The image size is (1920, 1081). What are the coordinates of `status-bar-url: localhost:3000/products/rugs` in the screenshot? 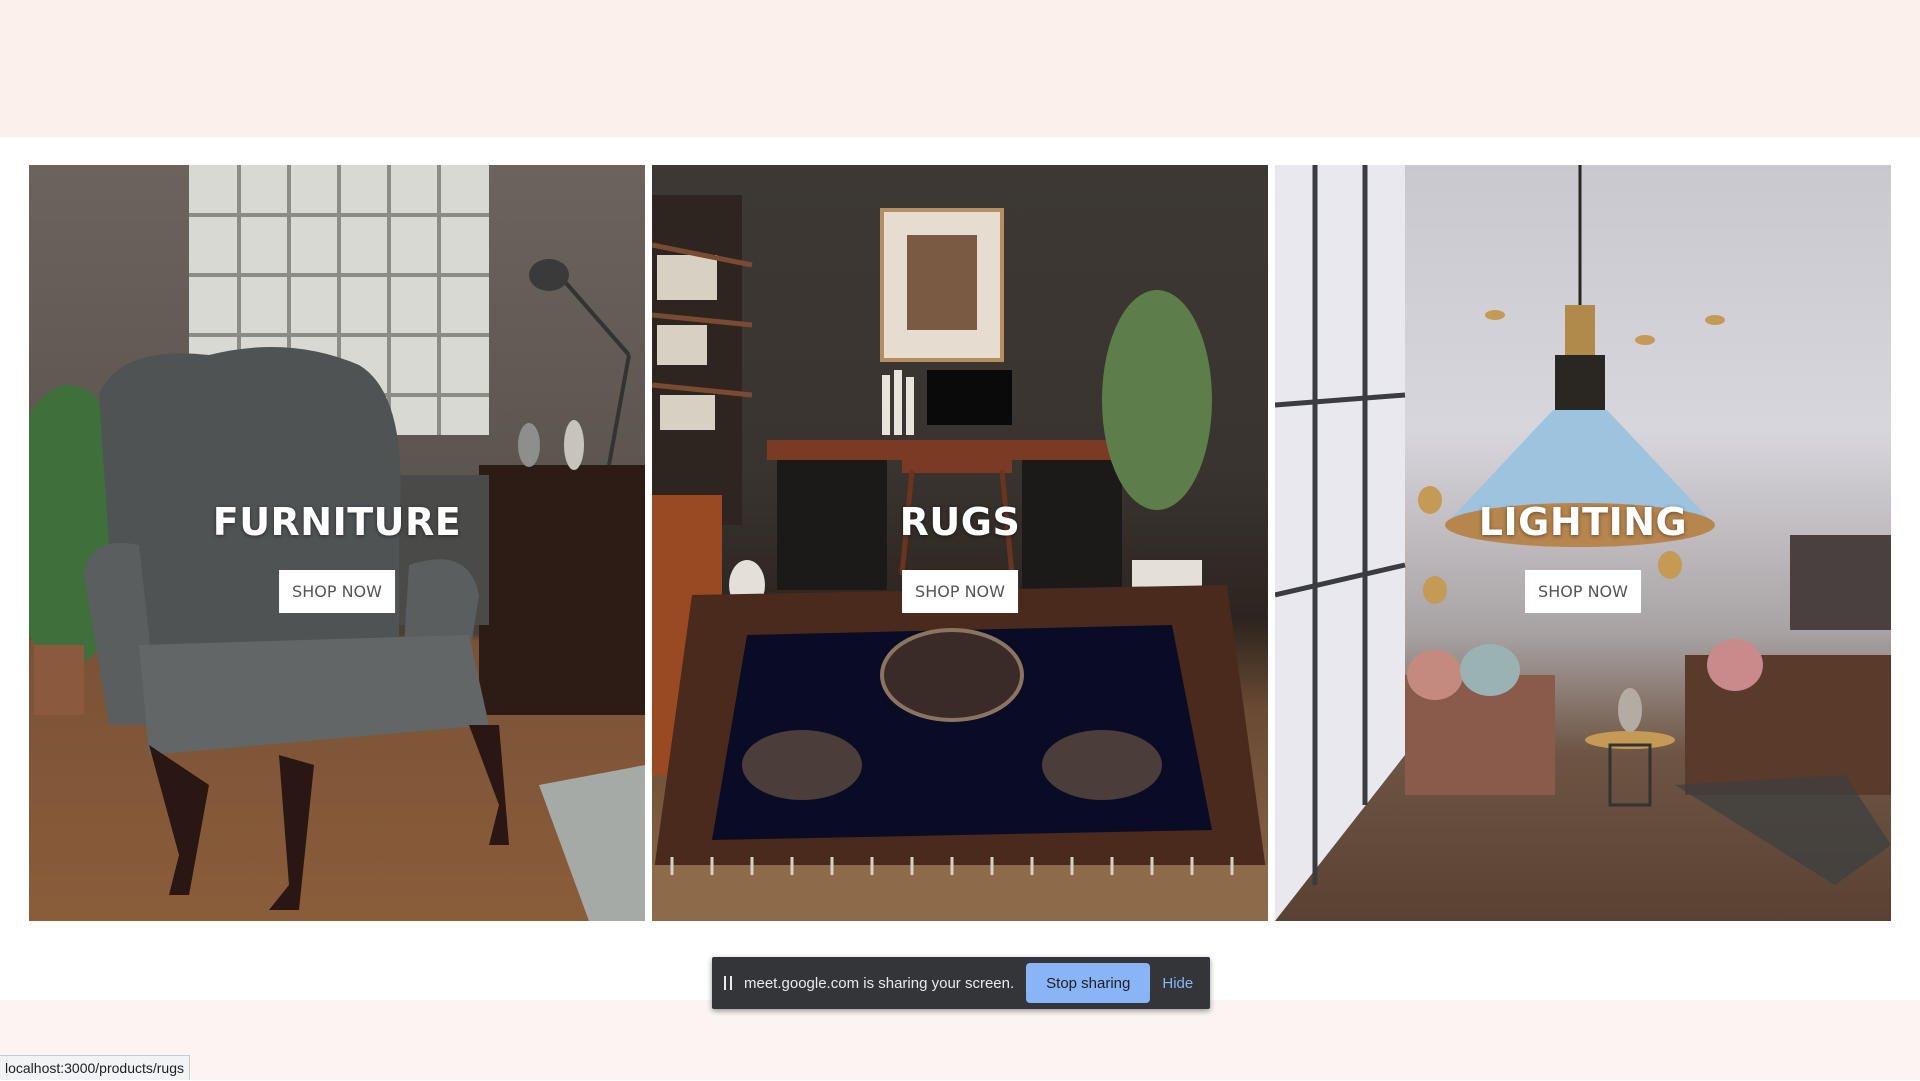 It's located at (95, 1067).